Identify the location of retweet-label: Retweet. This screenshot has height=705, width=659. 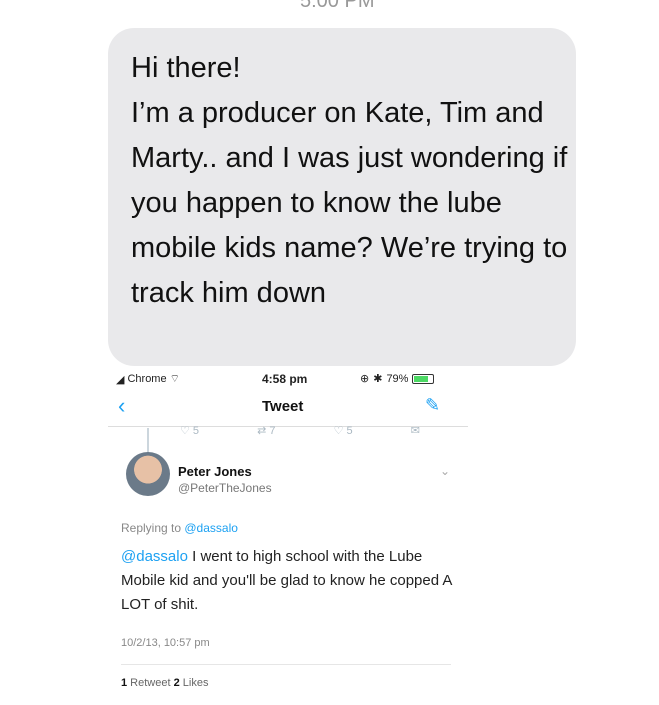
(150, 683).